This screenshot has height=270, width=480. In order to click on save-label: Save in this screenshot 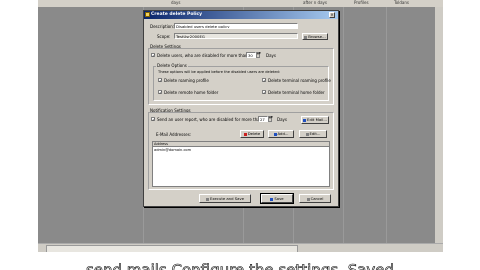, I will do `click(279, 198)`.